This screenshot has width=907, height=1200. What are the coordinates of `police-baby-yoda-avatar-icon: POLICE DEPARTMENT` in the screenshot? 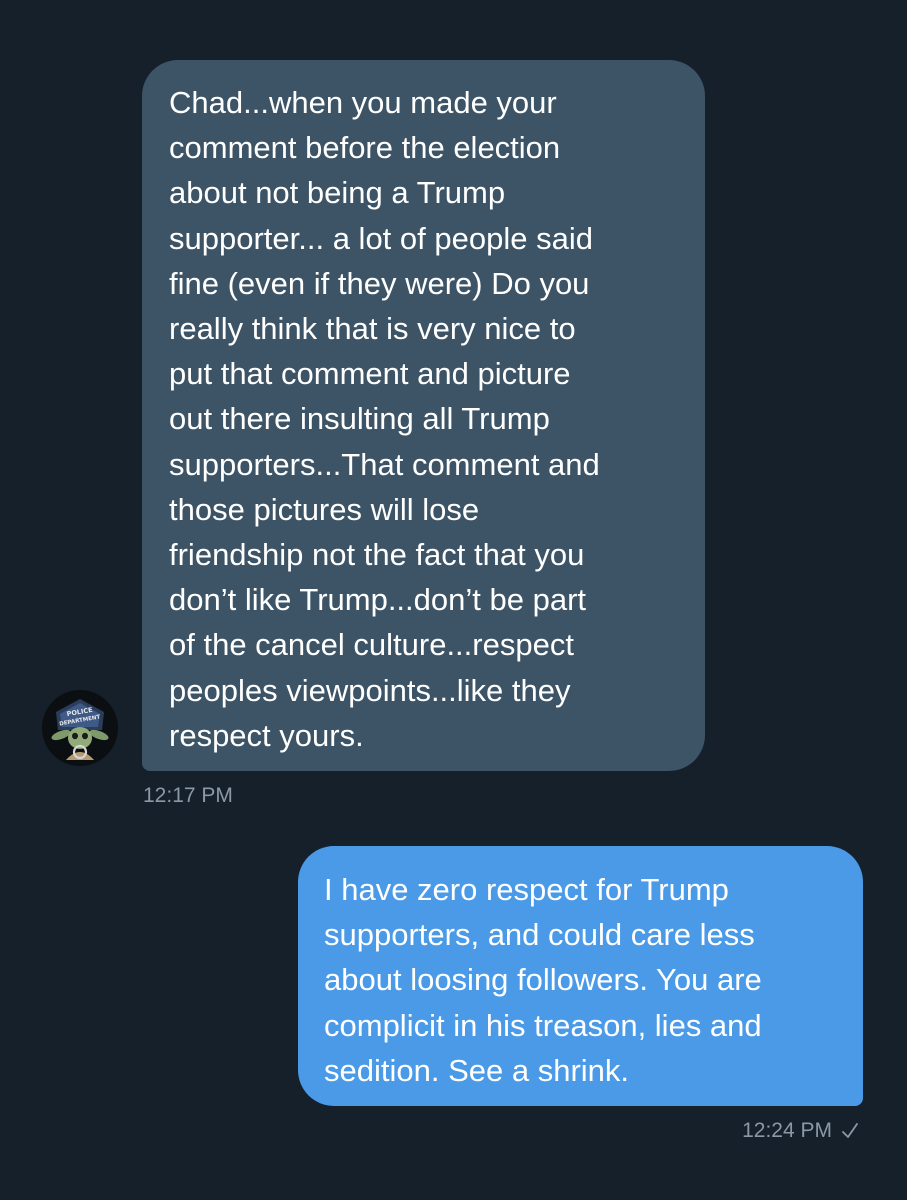 It's located at (80, 728).